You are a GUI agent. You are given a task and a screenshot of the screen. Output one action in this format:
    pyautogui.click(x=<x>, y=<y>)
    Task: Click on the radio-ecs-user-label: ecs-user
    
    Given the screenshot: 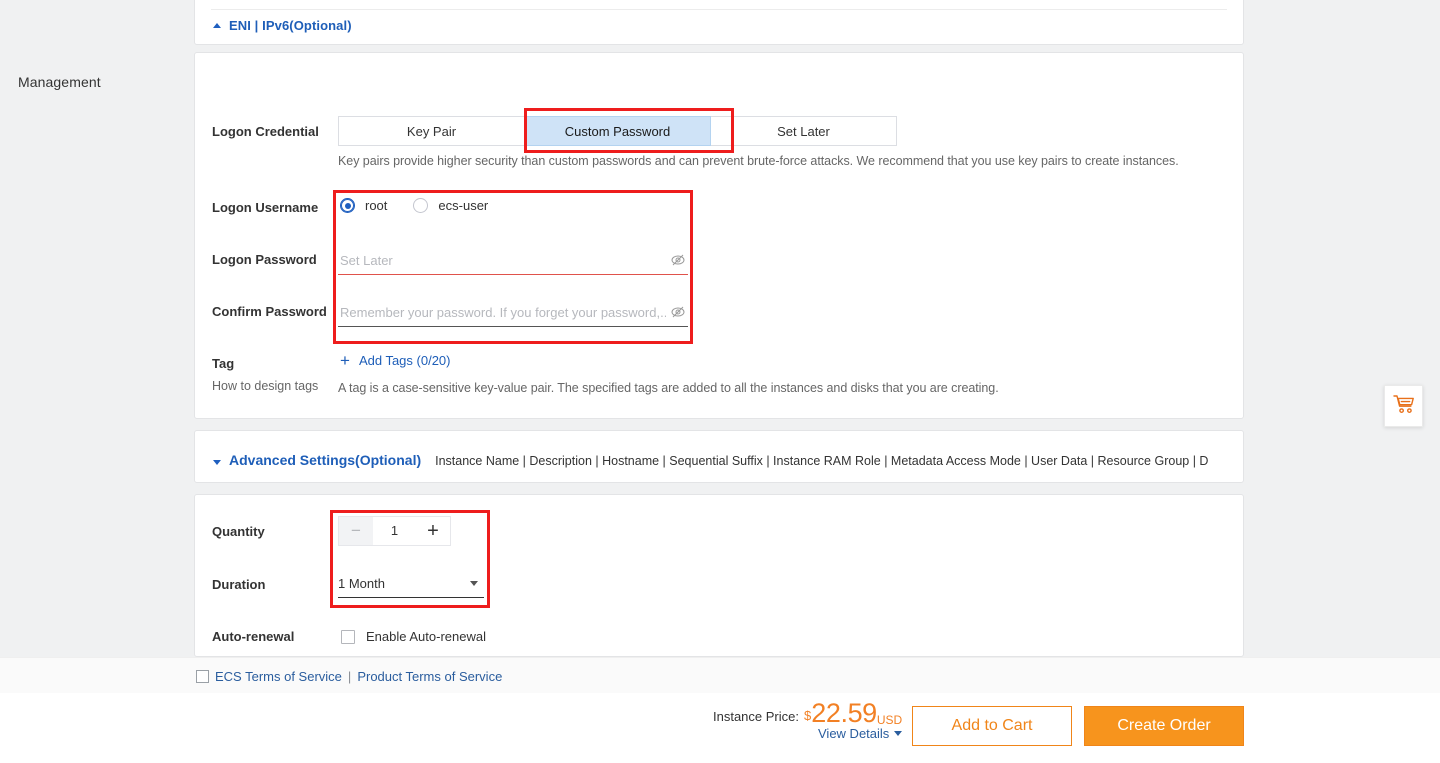 What is the action you would take?
    pyautogui.click(x=463, y=205)
    